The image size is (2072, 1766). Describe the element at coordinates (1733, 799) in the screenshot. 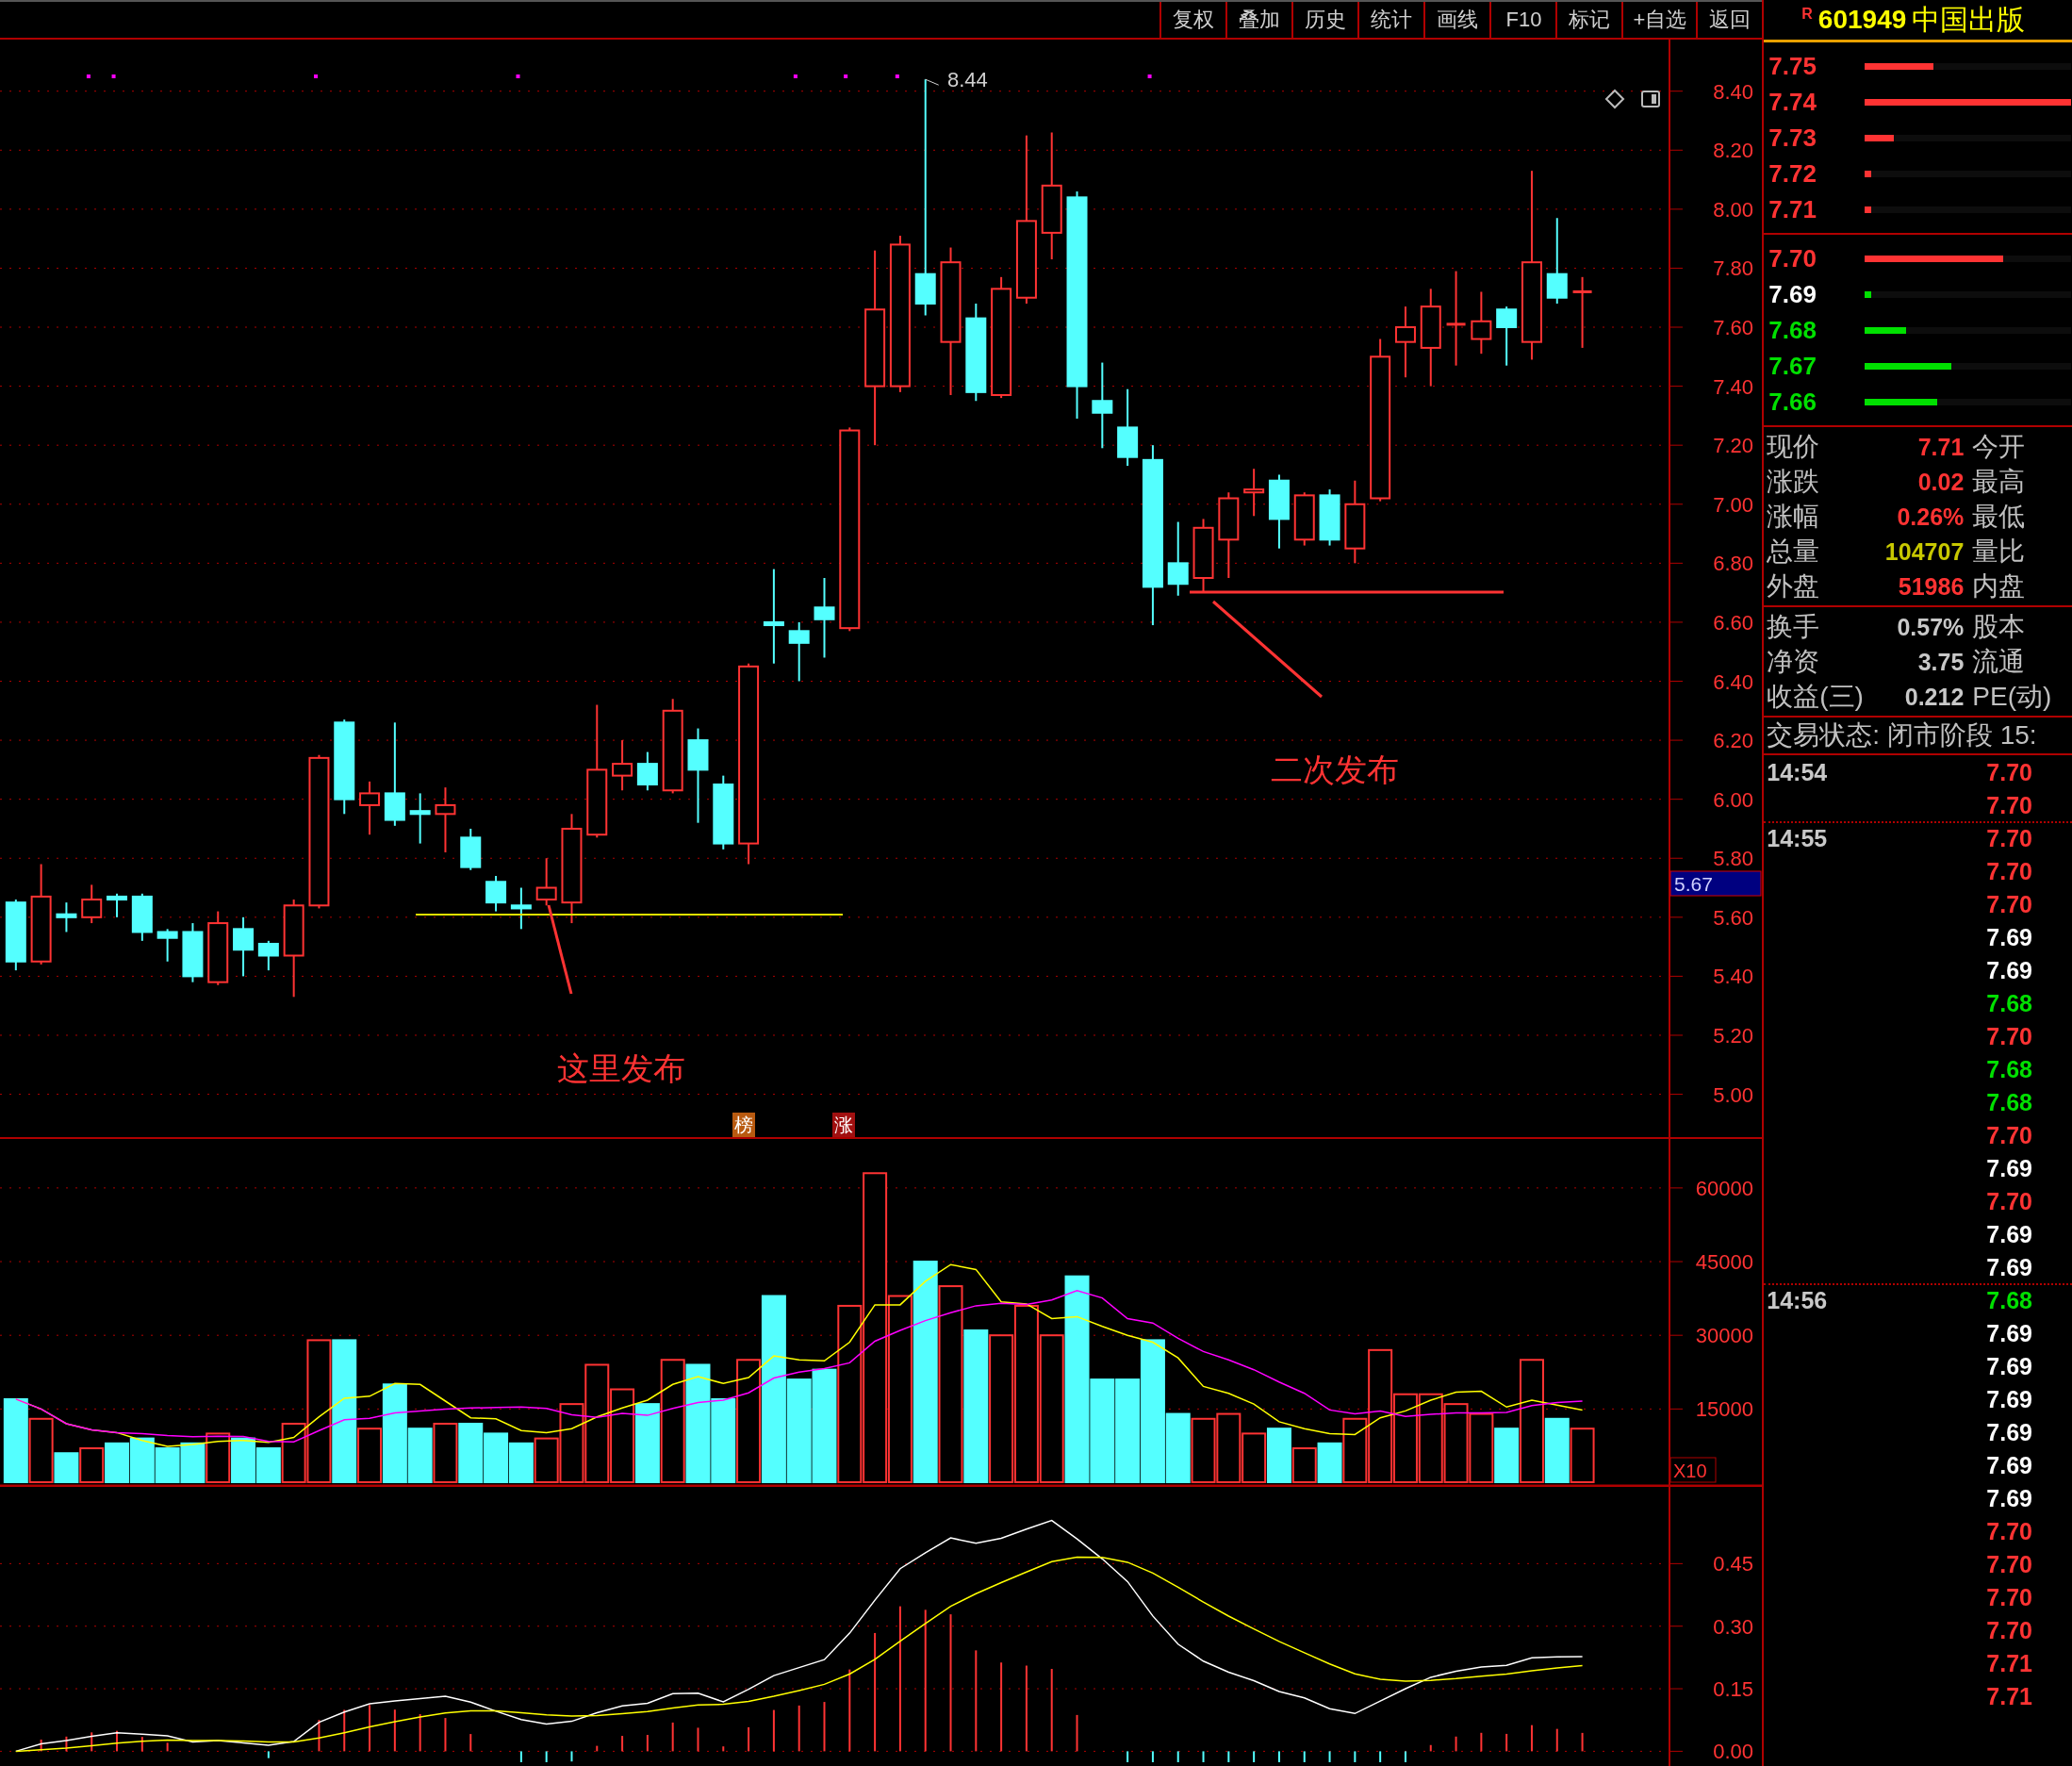

I see `axis-label: 6.00` at that location.